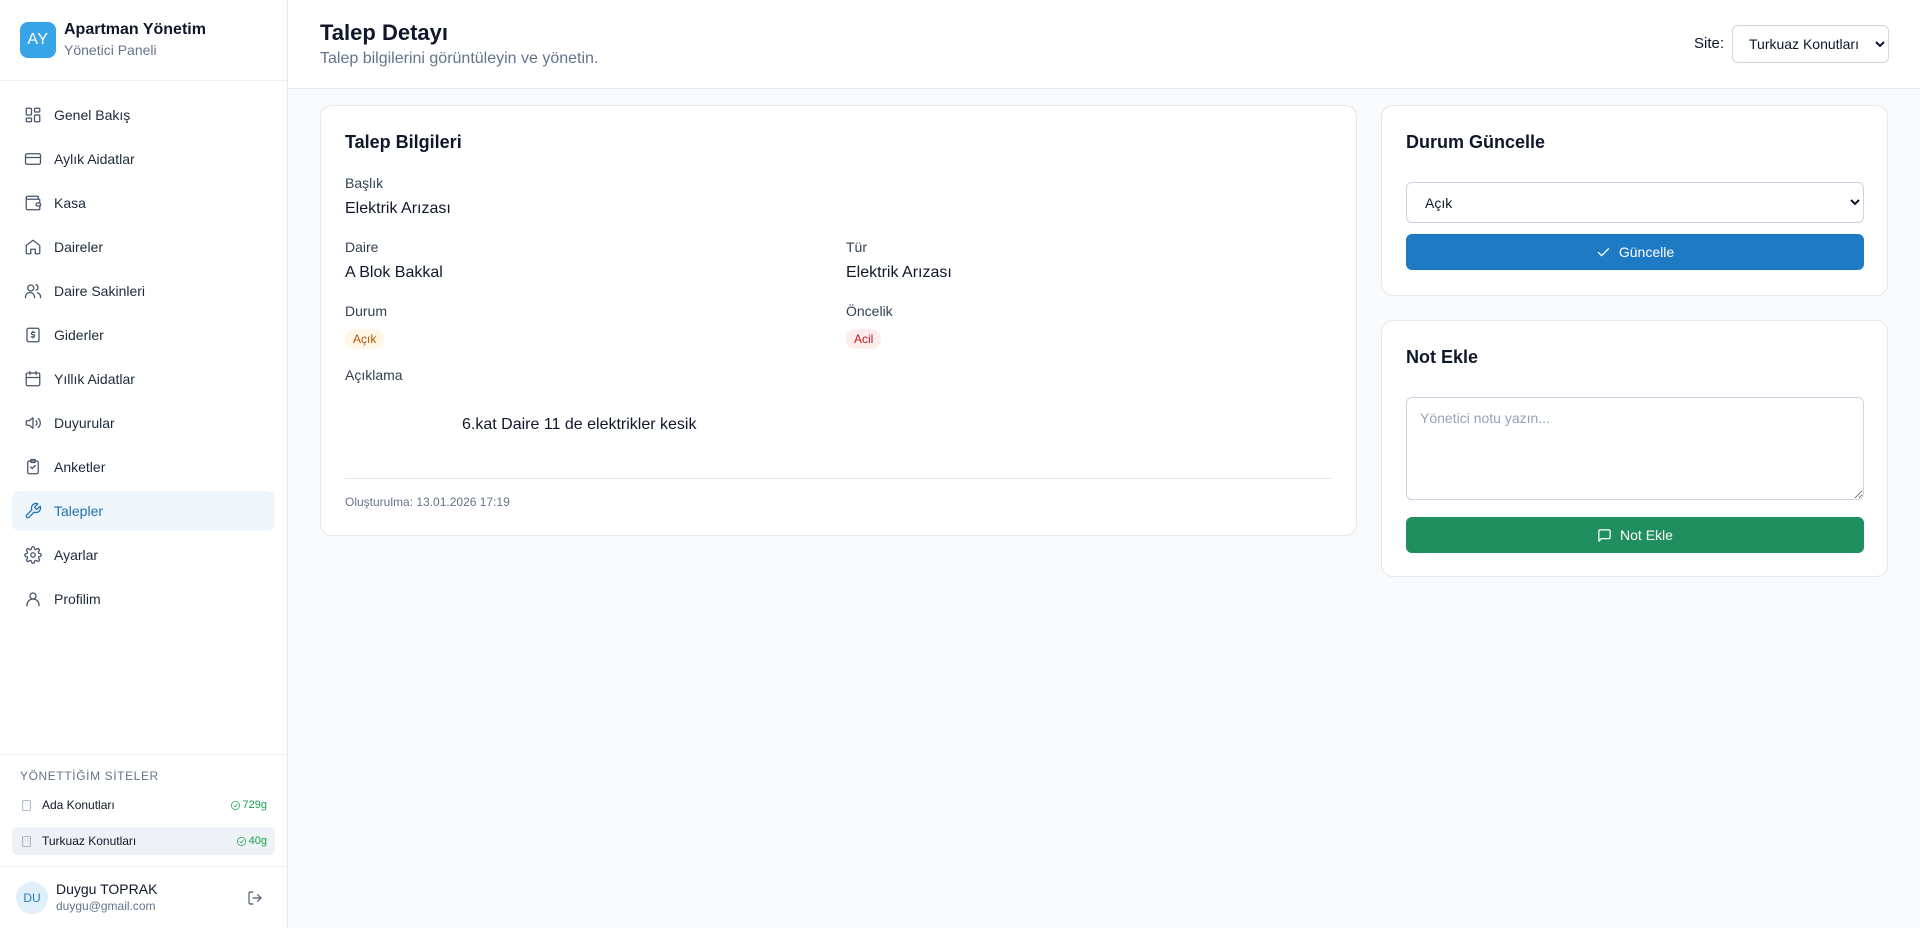 Image resolution: width=1920 pixels, height=928 pixels. I want to click on brand-logo: AY, so click(38, 40).